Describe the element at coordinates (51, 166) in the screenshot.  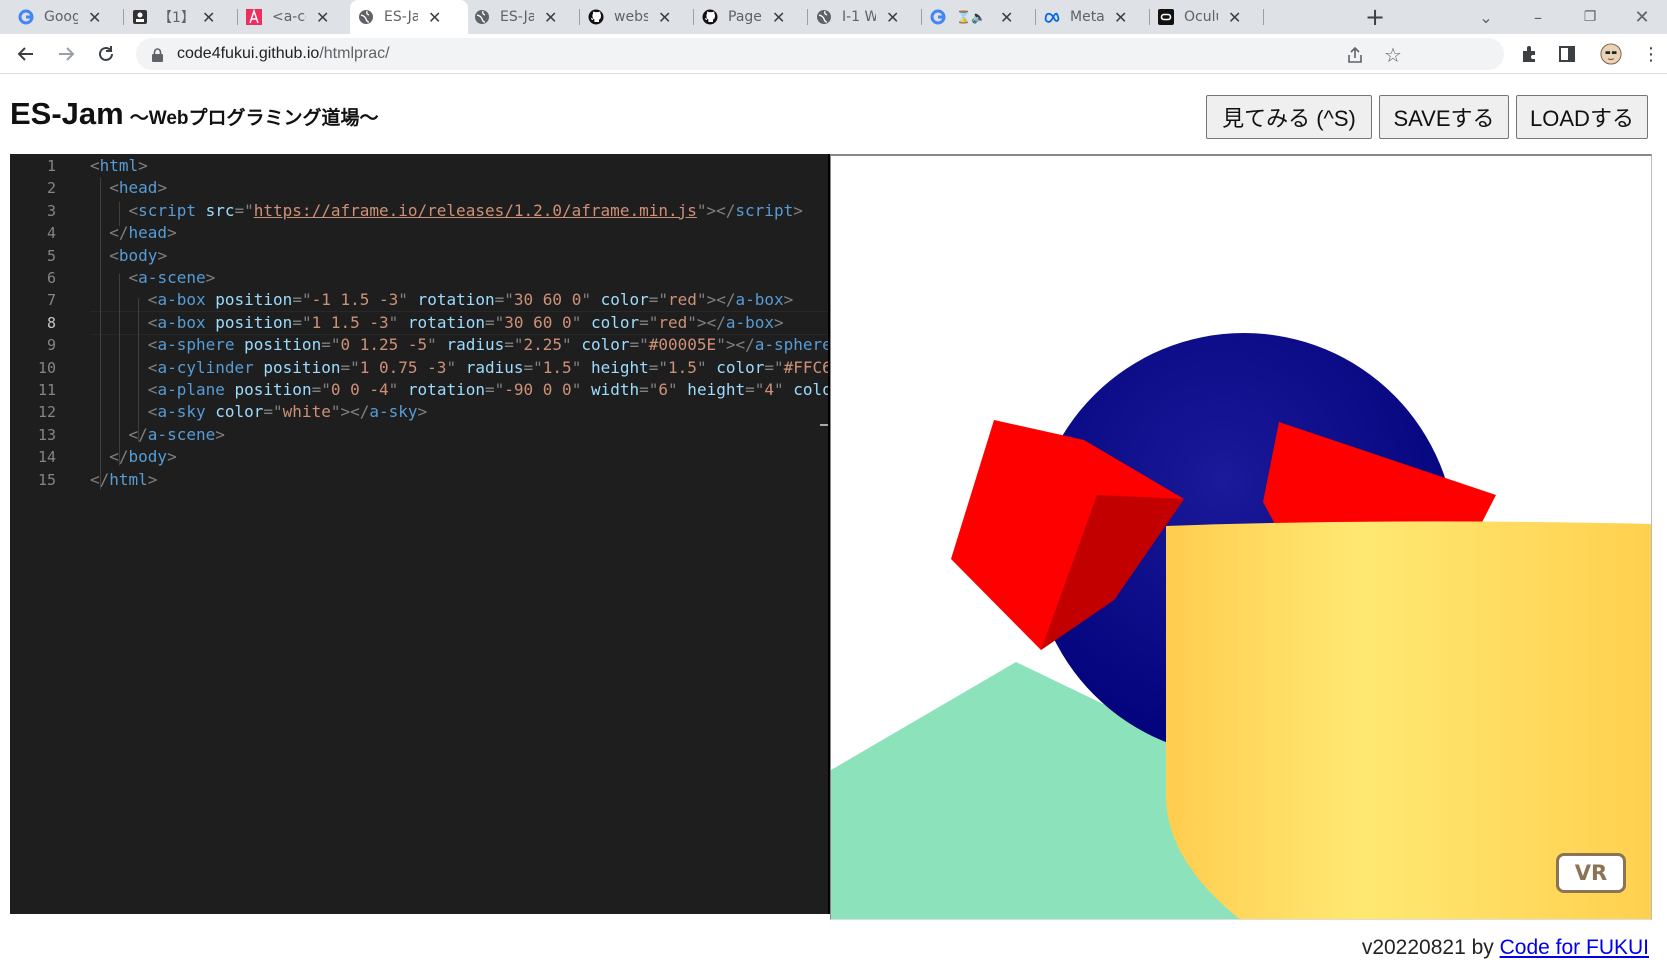
I see `line-number: 1` at that location.